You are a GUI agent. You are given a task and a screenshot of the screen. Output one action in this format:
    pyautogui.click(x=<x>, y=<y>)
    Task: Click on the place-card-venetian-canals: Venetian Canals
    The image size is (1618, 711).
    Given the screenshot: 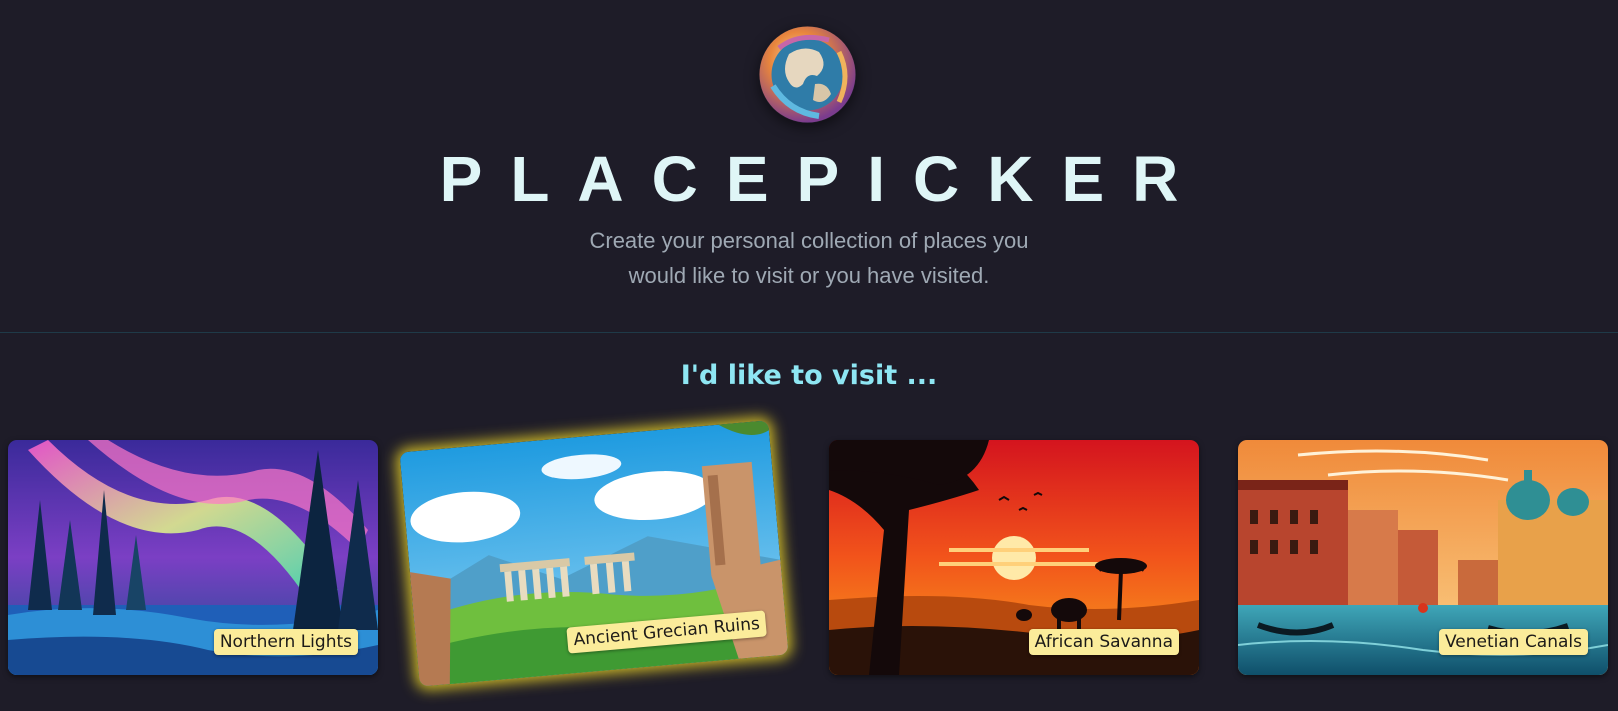 What is the action you would take?
    pyautogui.click(x=1423, y=557)
    